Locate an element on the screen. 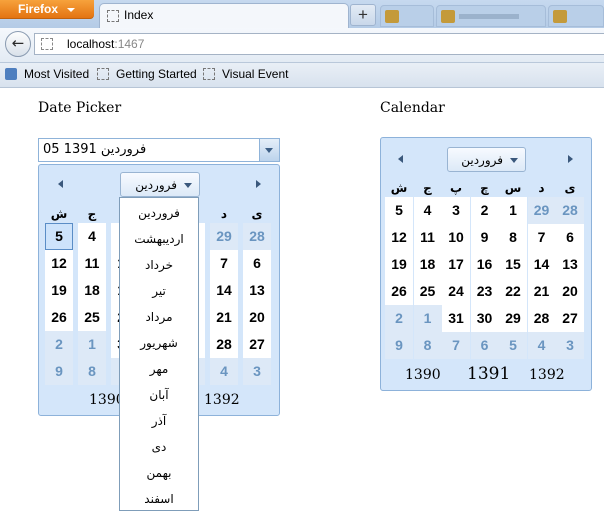 The width and height of the screenshot is (604, 523). day-cell: 31 is located at coordinates (456, 318).